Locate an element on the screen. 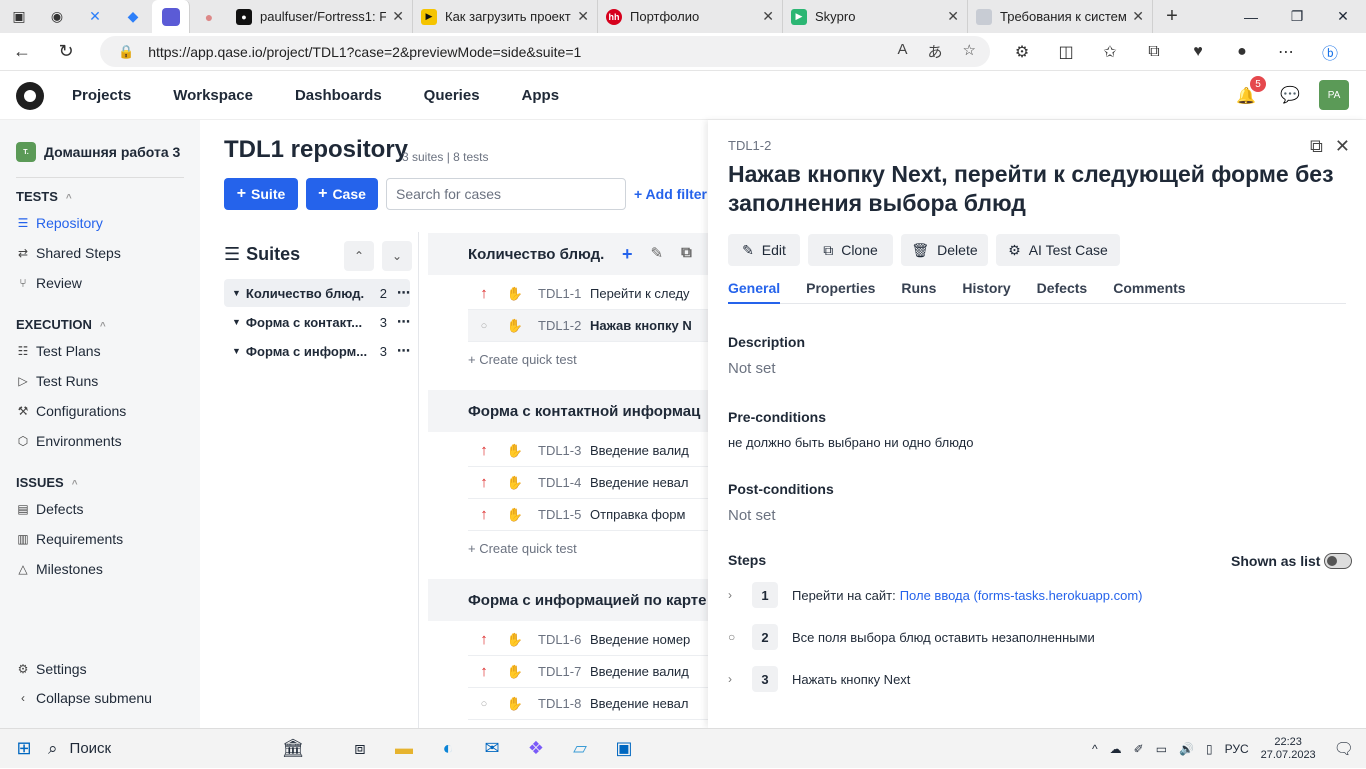  collapse-submenu: ‹ Collapse submenu is located at coordinates (84, 698).